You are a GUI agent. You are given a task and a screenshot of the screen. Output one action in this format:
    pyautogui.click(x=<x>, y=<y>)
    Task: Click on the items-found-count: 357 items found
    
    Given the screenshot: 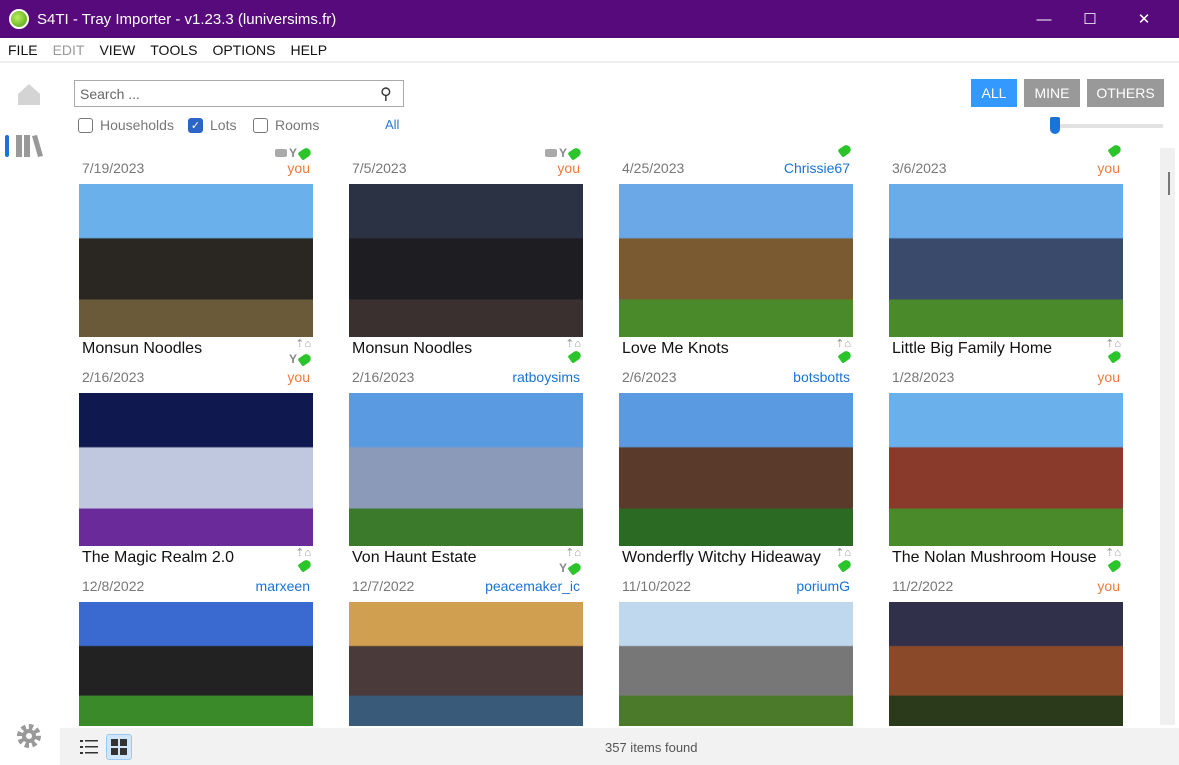 What is the action you would take?
    pyautogui.click(x=651, y=747)
    